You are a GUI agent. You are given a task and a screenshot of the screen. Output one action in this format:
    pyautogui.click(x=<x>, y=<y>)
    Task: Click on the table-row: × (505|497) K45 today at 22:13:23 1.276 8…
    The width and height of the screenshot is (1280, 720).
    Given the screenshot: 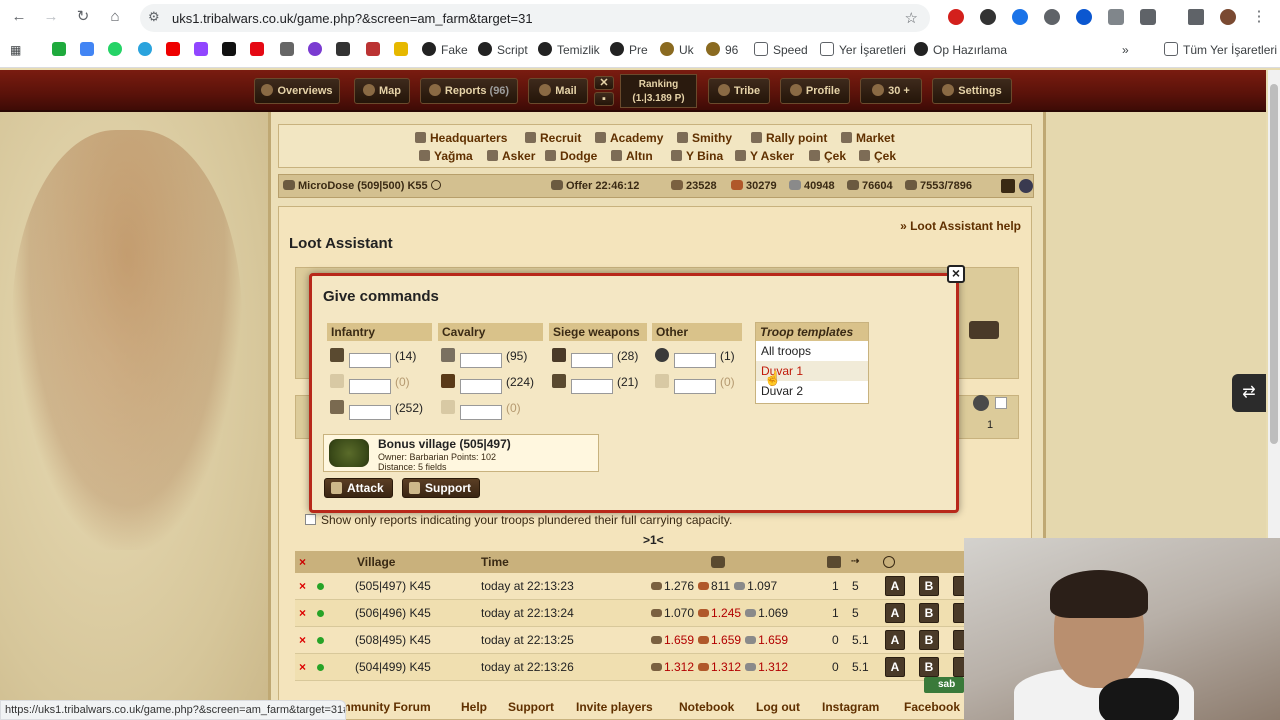 What is the action you would take?
    pyautogui.click(x=635, y=586)
    